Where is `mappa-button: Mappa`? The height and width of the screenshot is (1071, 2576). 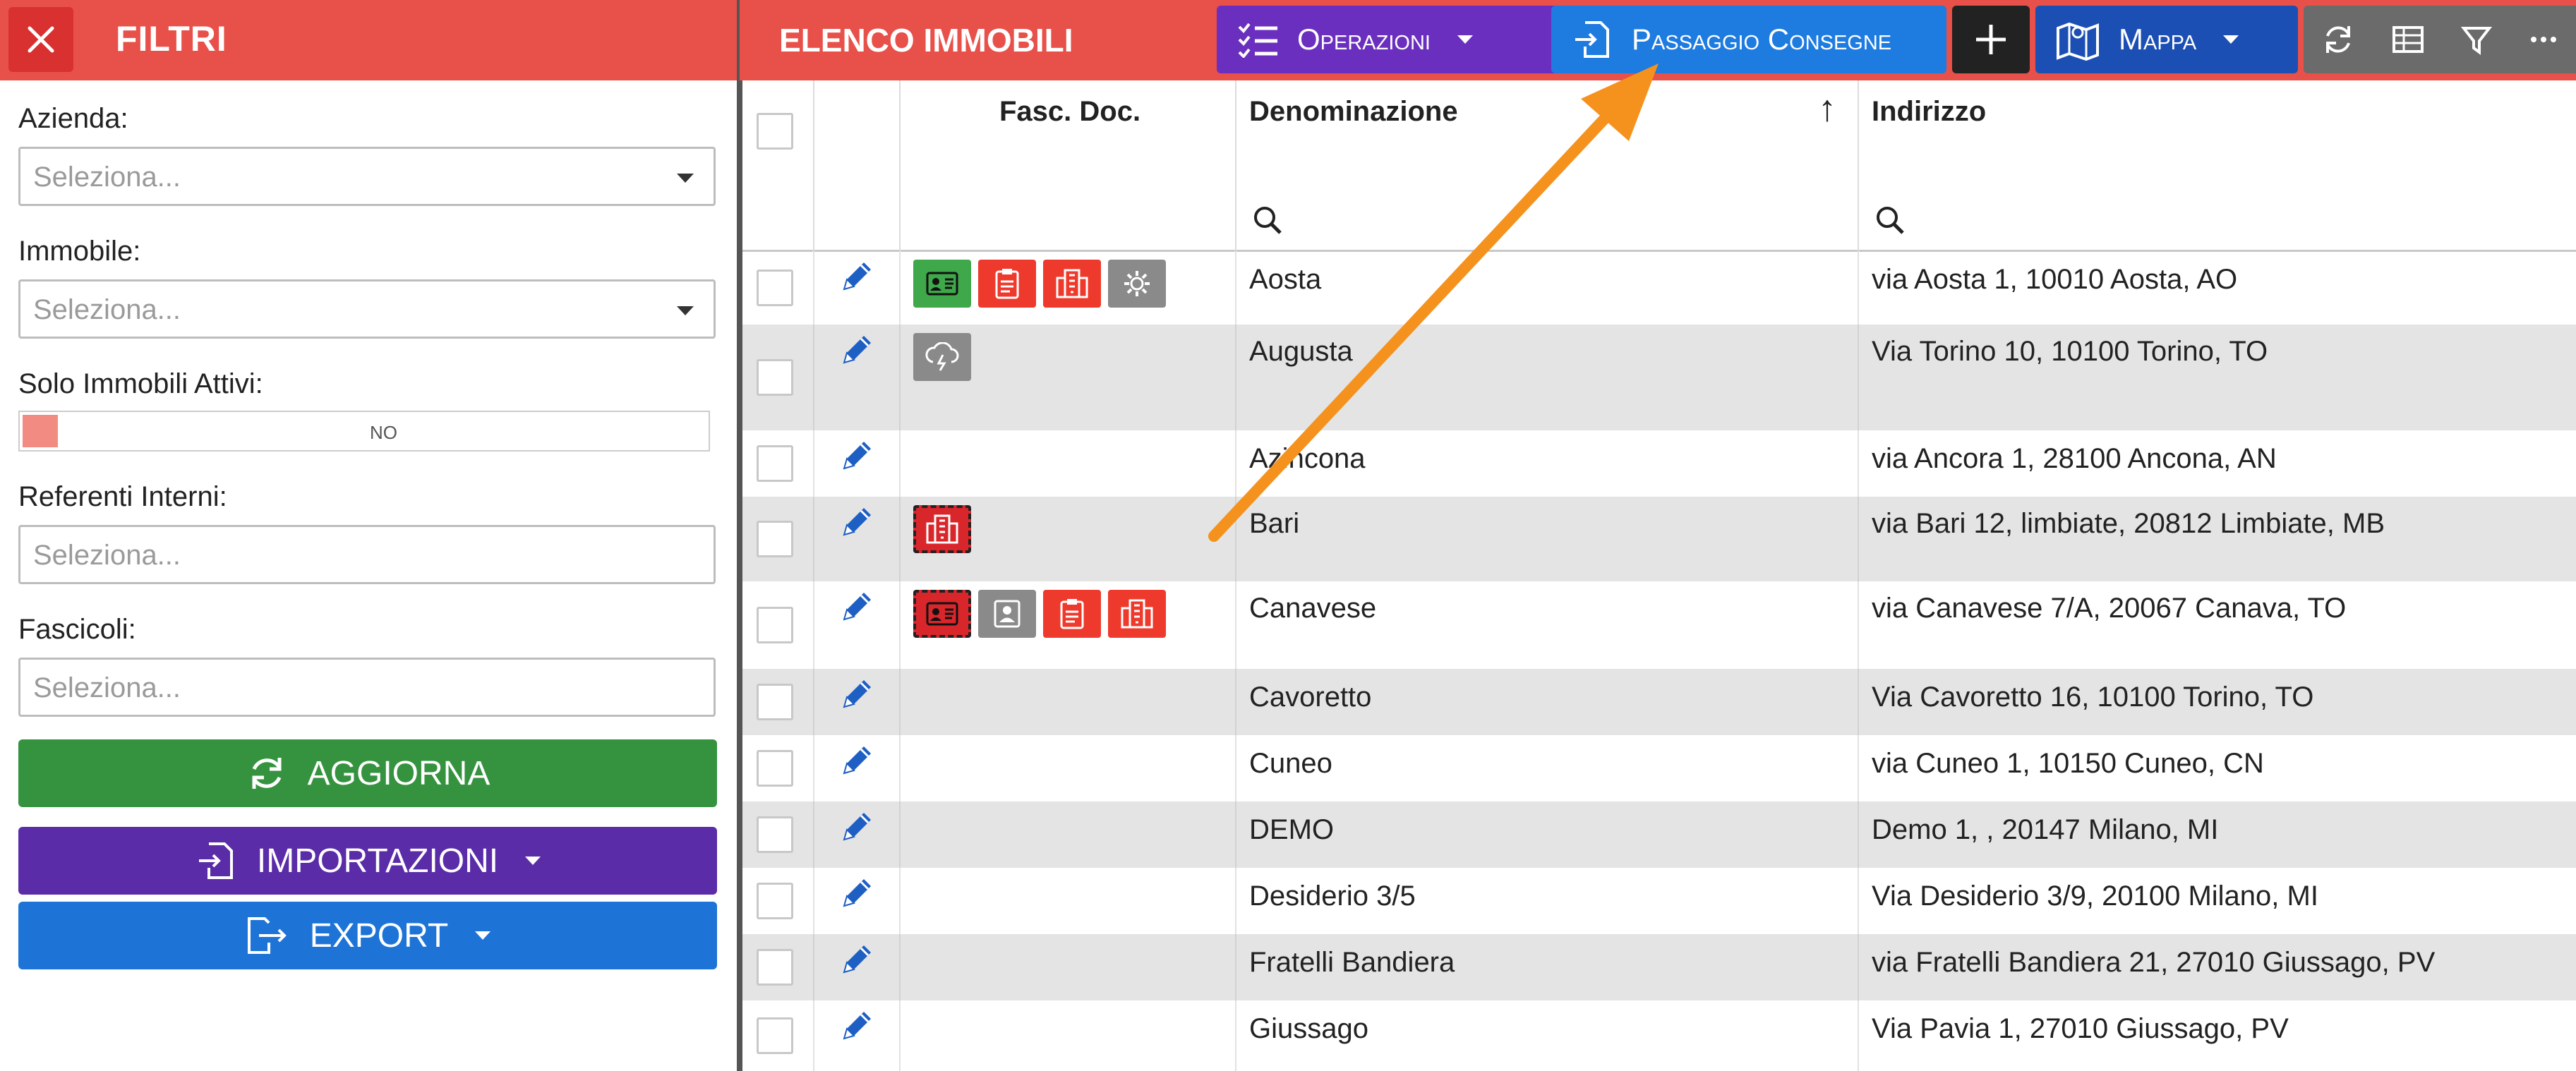 mappa-button: Mappa is located at coordinates (2166, 40).